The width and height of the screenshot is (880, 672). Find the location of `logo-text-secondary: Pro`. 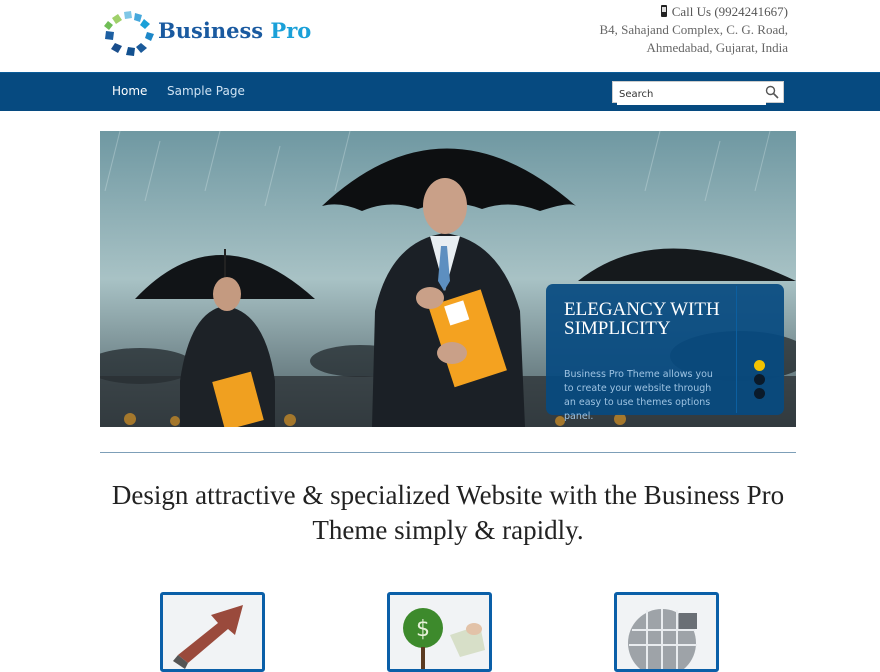

logo-text-secondary: Pro is located at coordinates (291, 30).